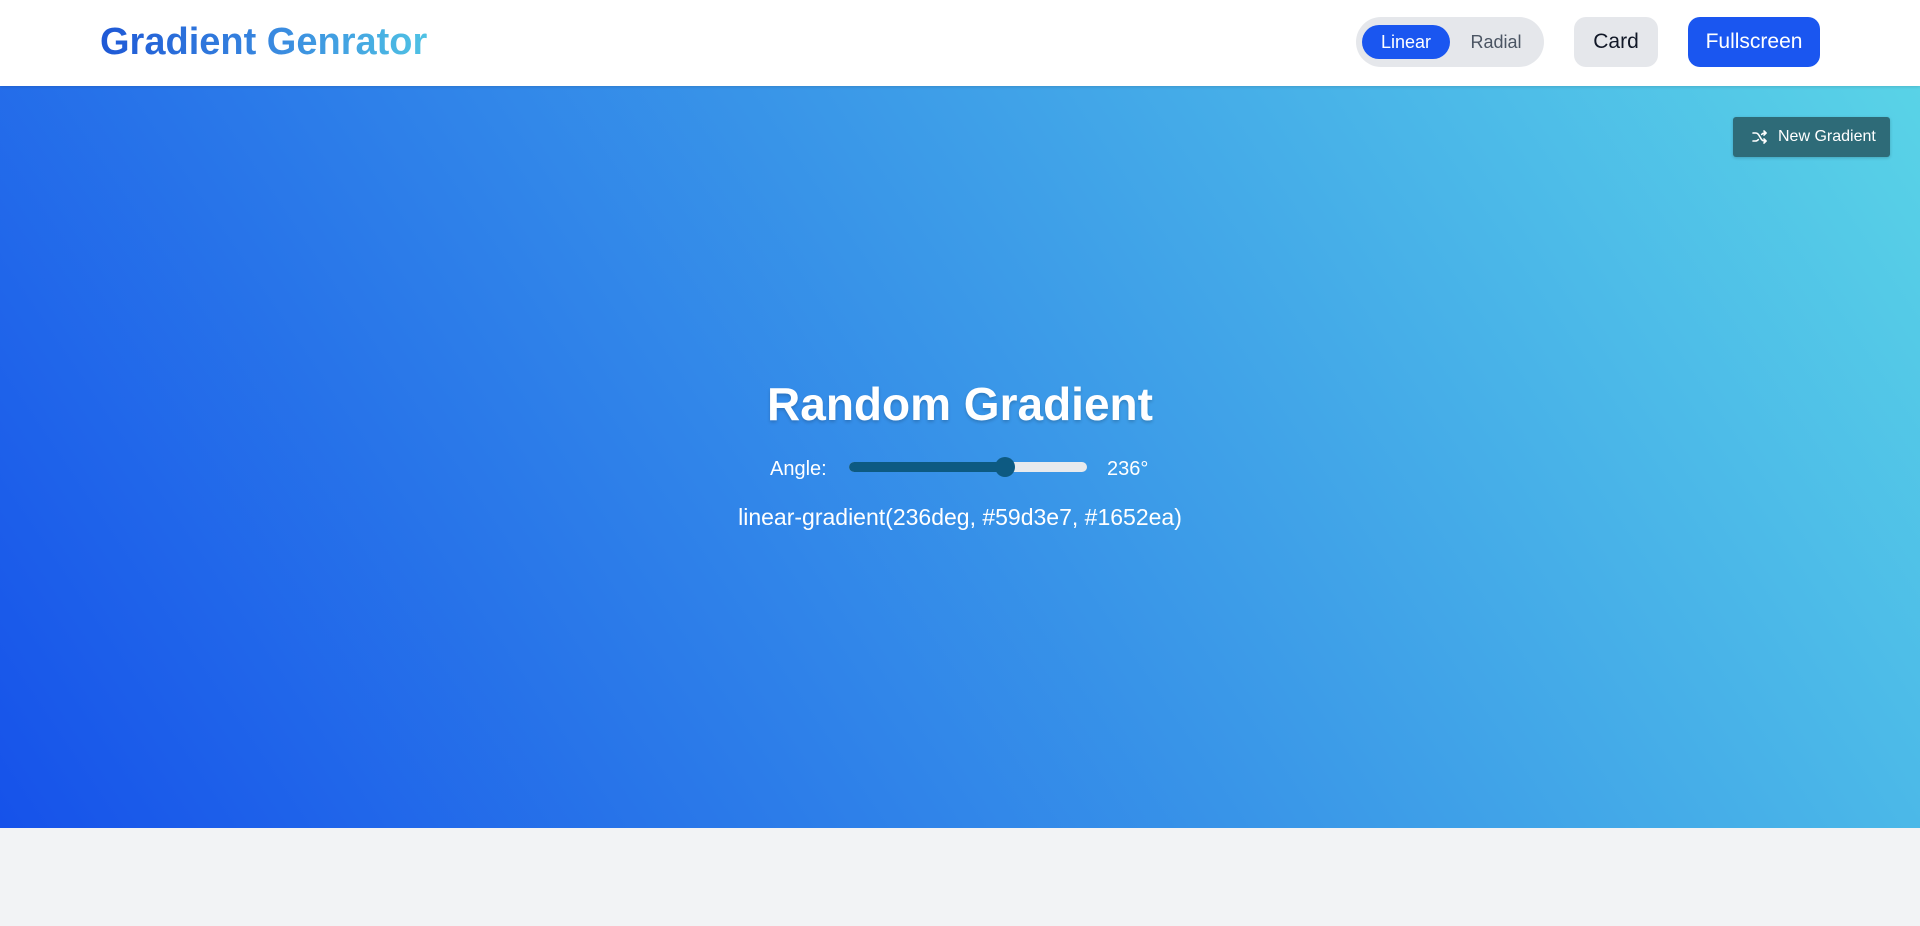  Describe the element at coordinates (1827, 136) in the screenshot. I see `new-gradient-label: New Gradient` at that location.